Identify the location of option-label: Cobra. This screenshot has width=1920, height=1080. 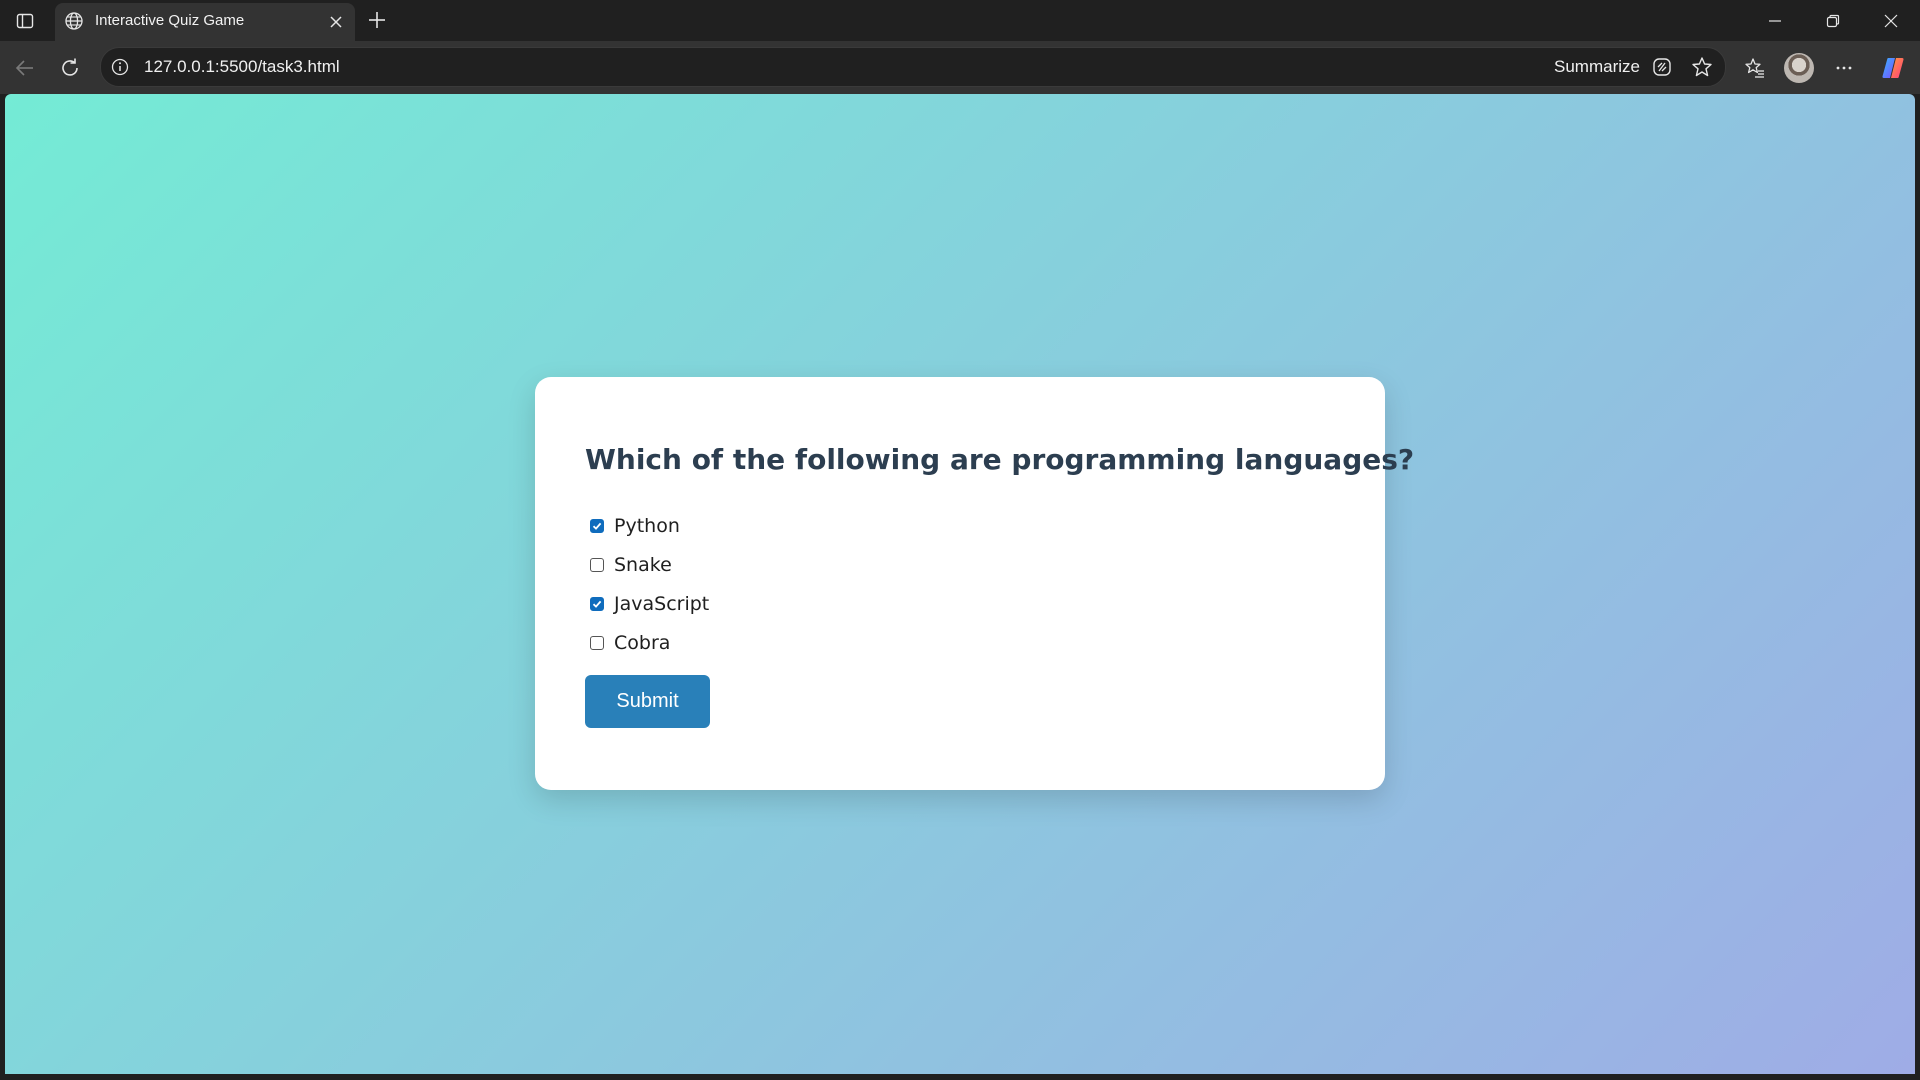
(642, 642).